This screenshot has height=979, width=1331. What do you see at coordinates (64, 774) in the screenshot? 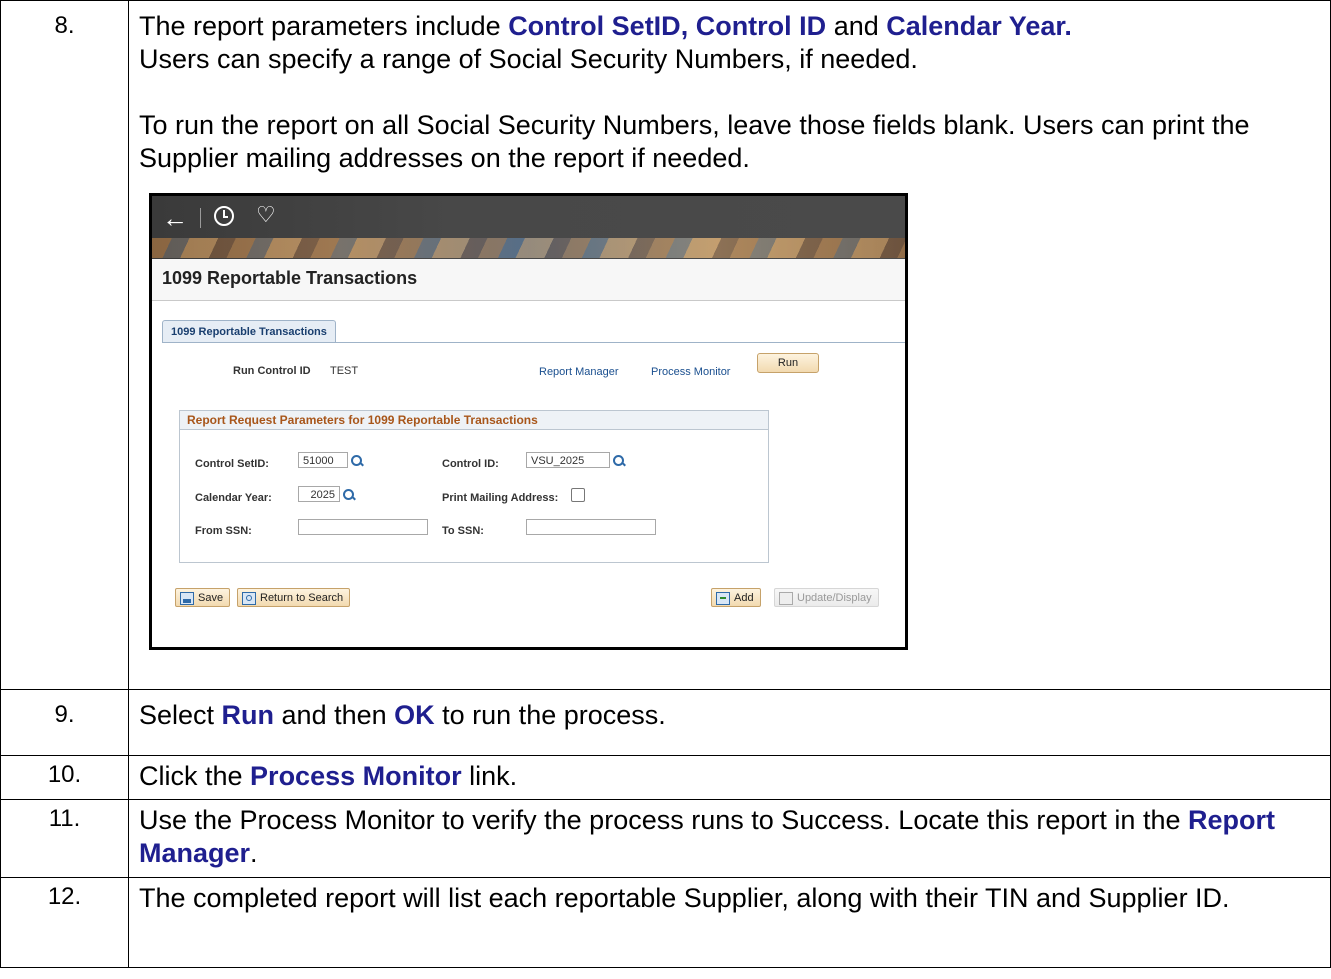
I see `step-number: 10.` at bounding box center [64, 774].